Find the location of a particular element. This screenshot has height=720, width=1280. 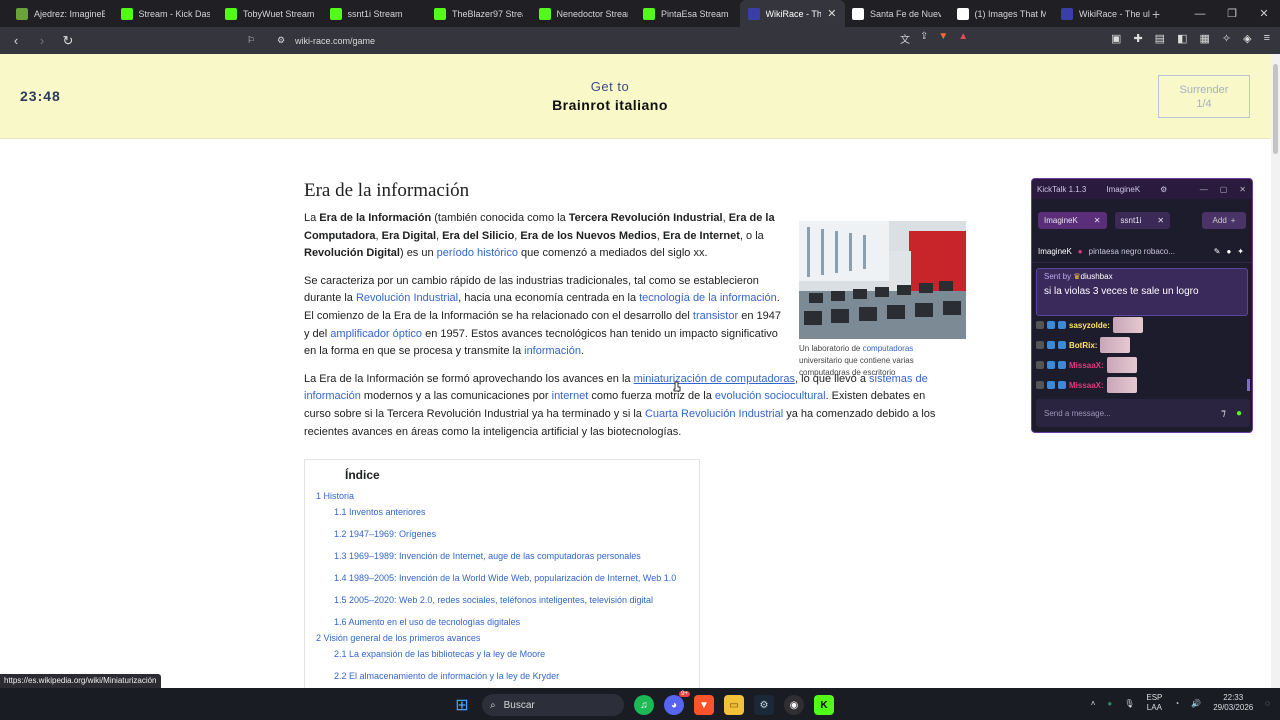

computer-lab-image is located at coordinates (882, 280).